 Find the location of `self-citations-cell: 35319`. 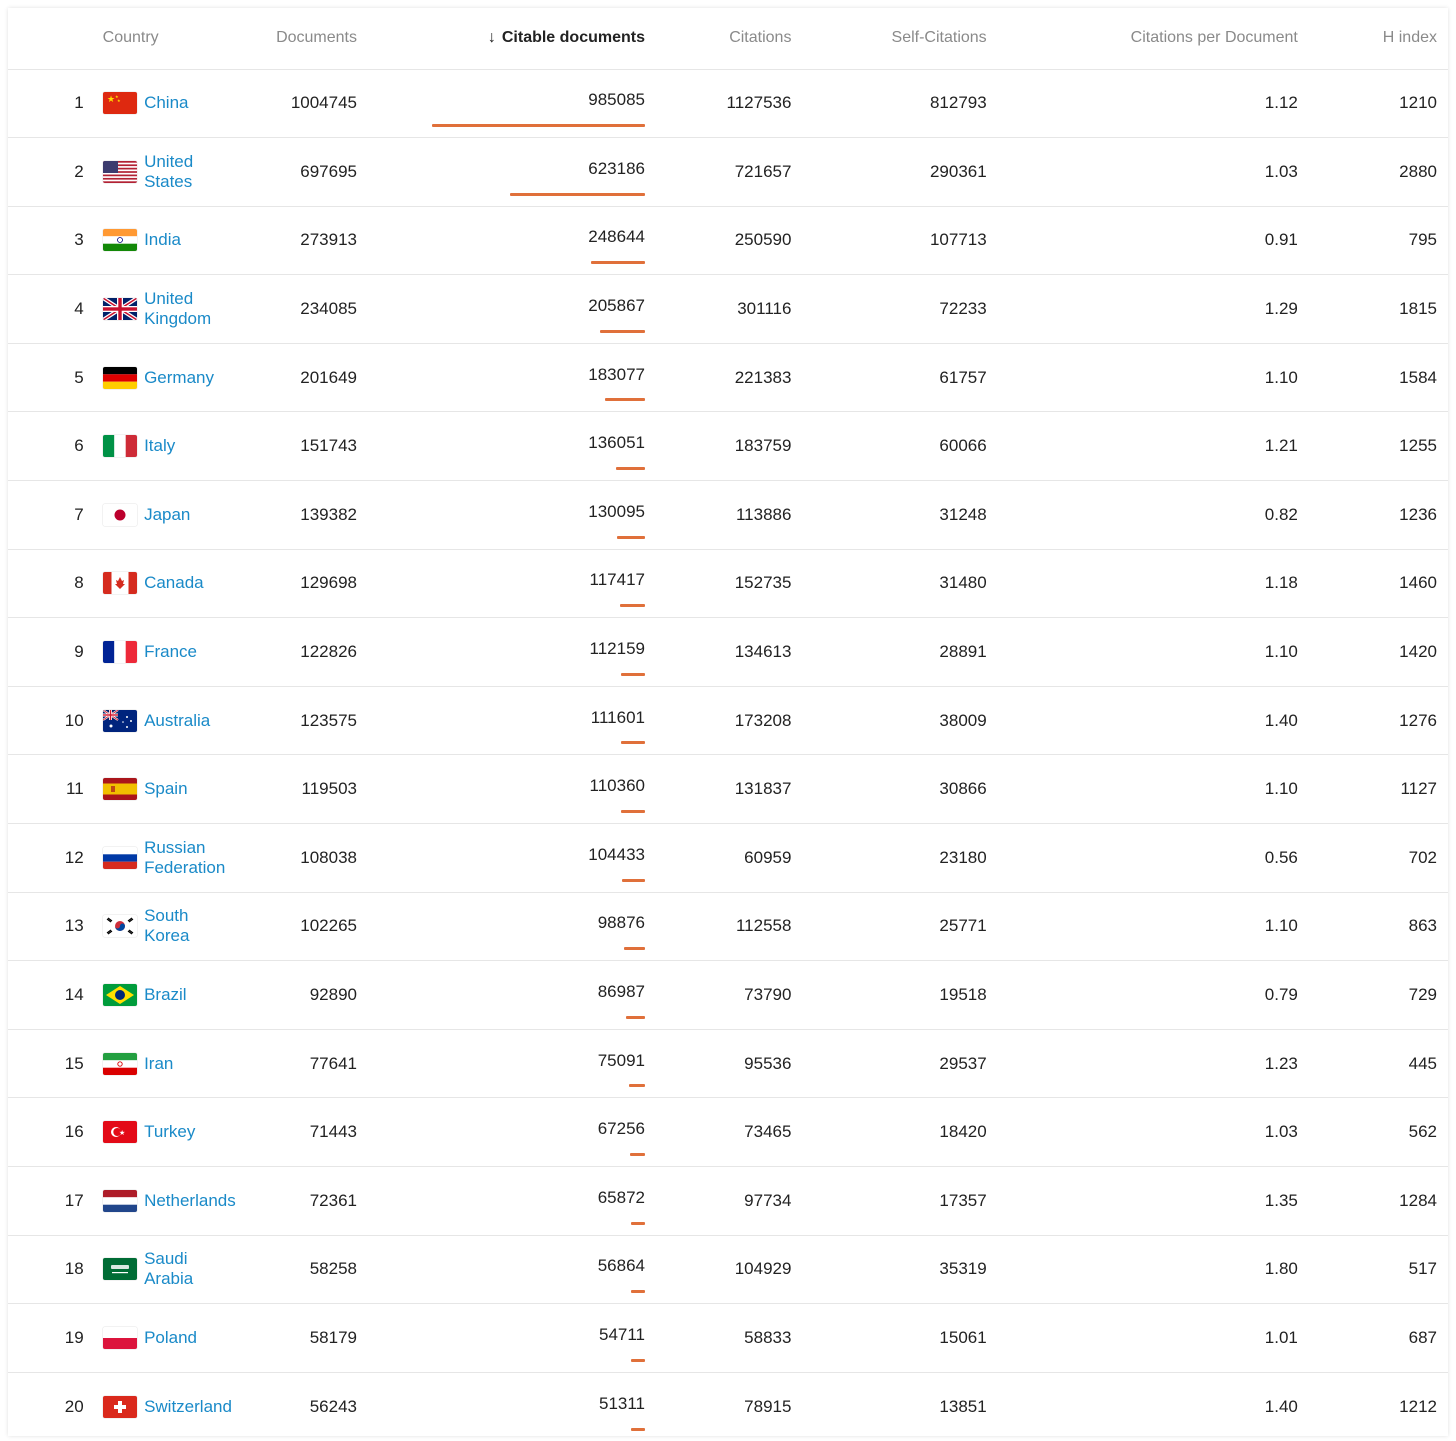

self-citations-cell: 35319 is located at coordinates (963, 1269).